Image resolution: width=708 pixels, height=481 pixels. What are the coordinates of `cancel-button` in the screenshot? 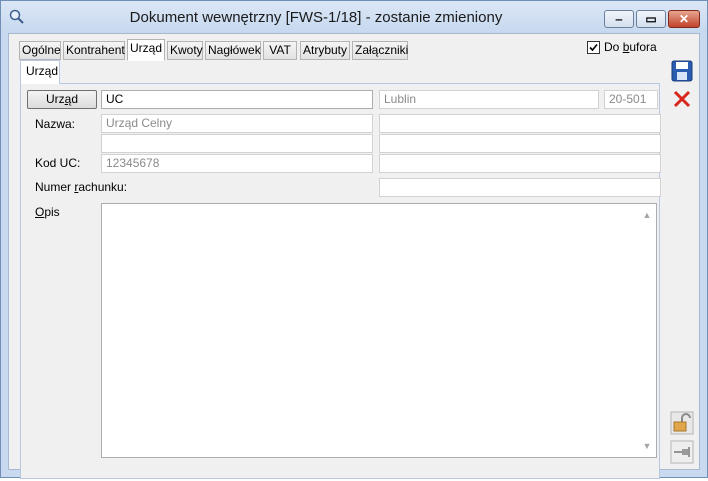 It's located at (682, 99).